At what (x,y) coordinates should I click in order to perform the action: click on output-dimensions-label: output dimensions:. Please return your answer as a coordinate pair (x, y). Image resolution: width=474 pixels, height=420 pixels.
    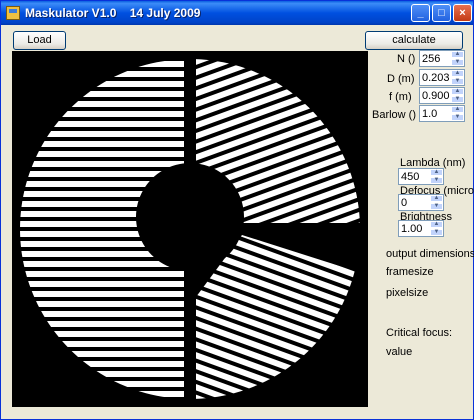
    Looking at the image, I should click on (430, 254).